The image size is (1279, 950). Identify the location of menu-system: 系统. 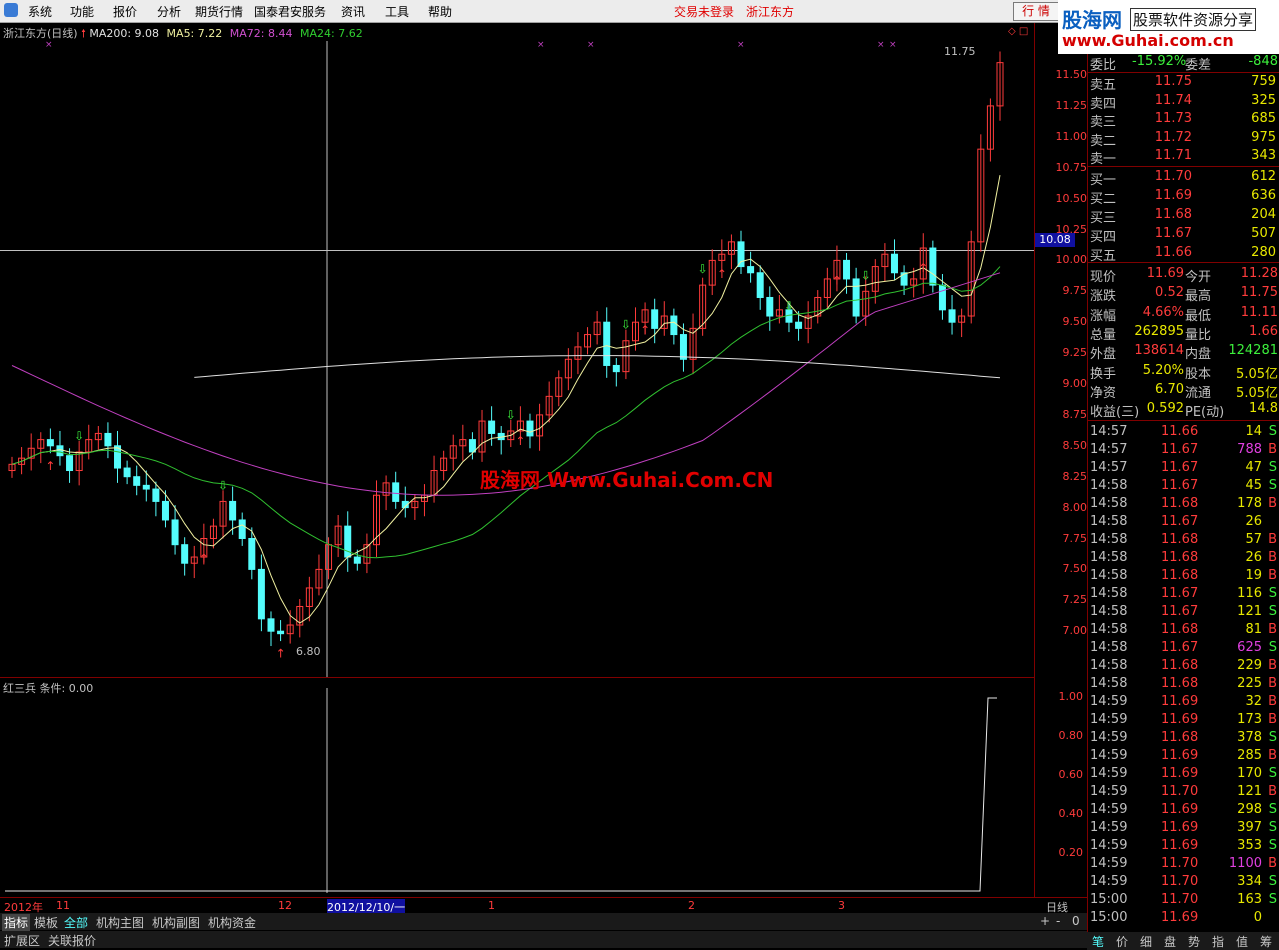
(40, 11).